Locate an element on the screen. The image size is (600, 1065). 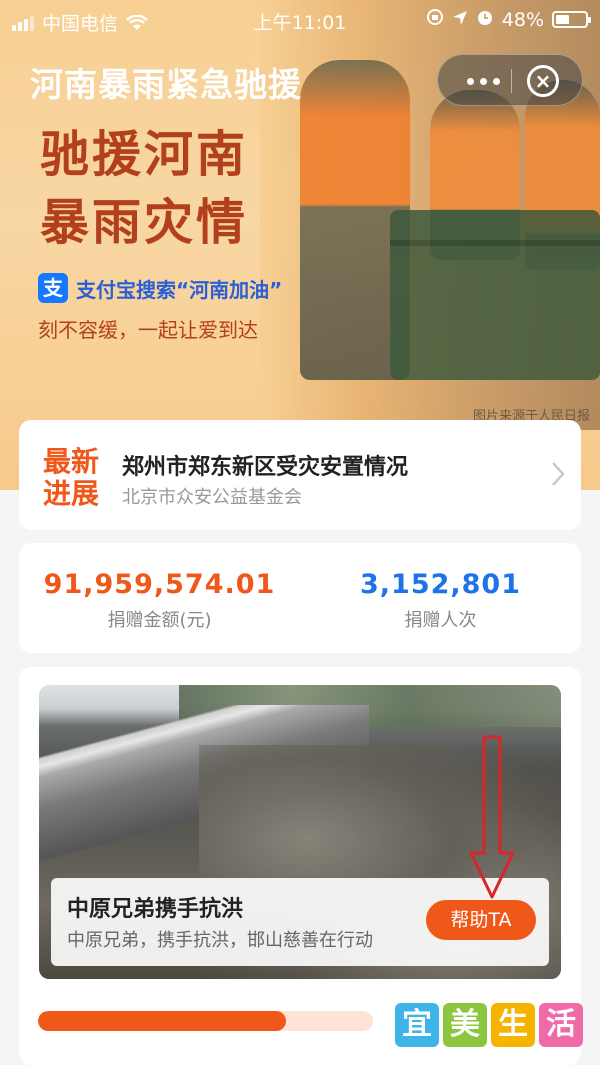
donation-amount-stat: 91,959,574.01 捐赠金额(元) is located at coordinates (159, 600).